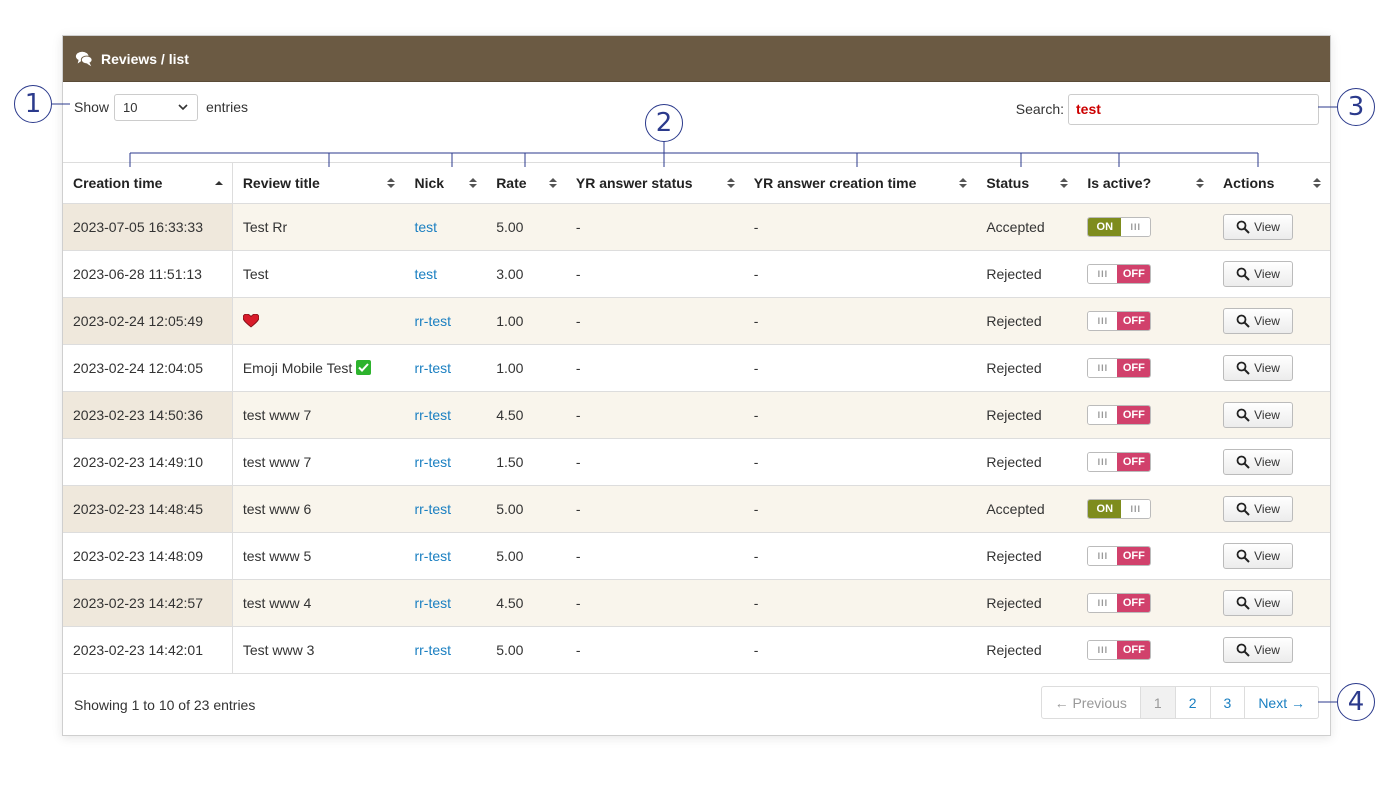  I want to click on column-bracket-ticks, so click(694, 160).